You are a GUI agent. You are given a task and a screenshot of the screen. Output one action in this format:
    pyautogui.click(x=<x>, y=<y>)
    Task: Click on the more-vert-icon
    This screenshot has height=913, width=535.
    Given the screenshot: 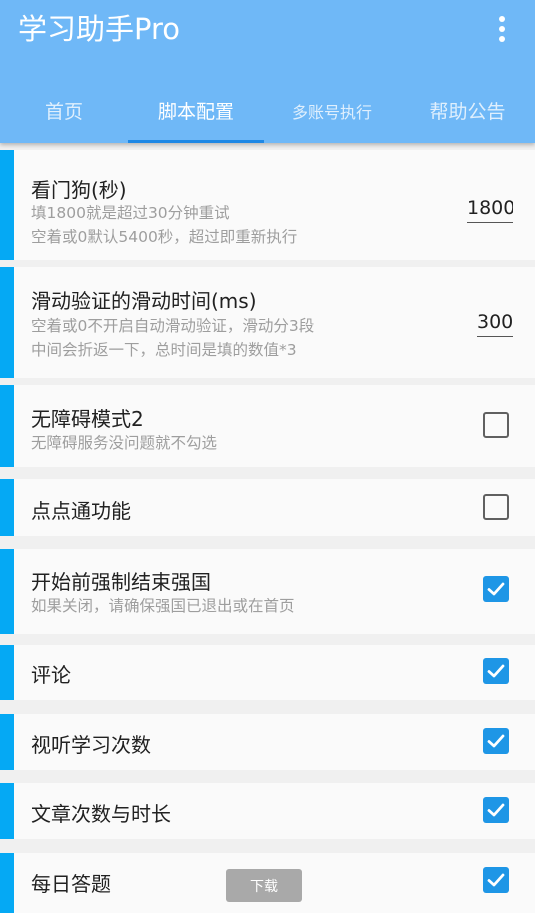 What is the action you would take?
    pyautogui.click(x=502, y=29)
    